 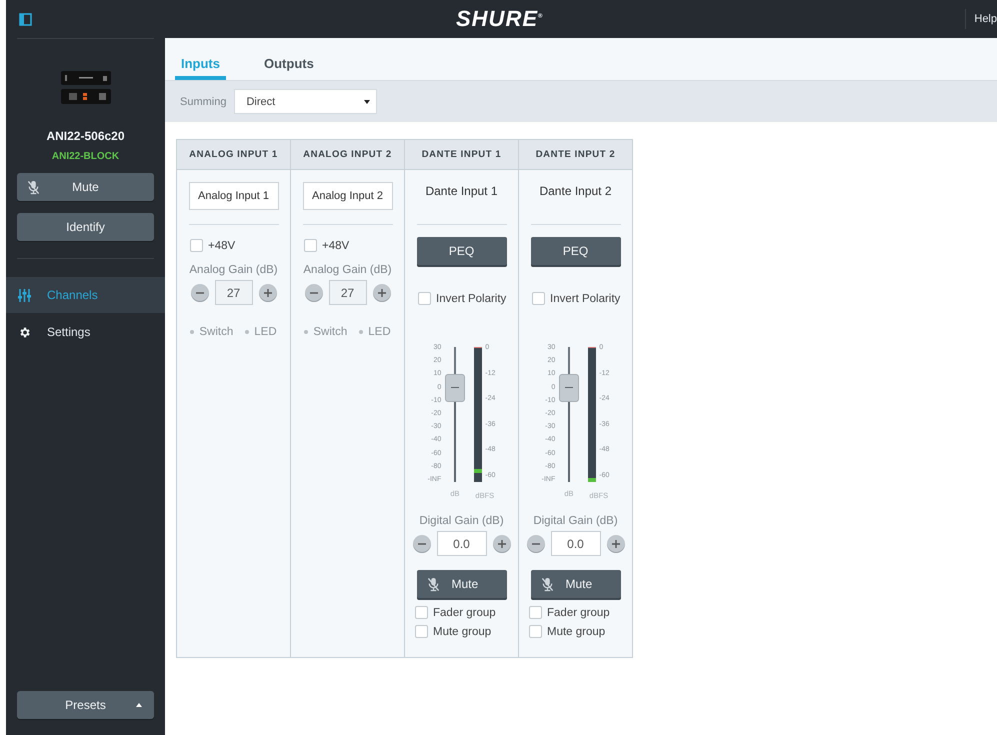 What do you see at coordinates (139, 705) in the screenshot?
I see `caret-icon` at bounding box center [139, 705].